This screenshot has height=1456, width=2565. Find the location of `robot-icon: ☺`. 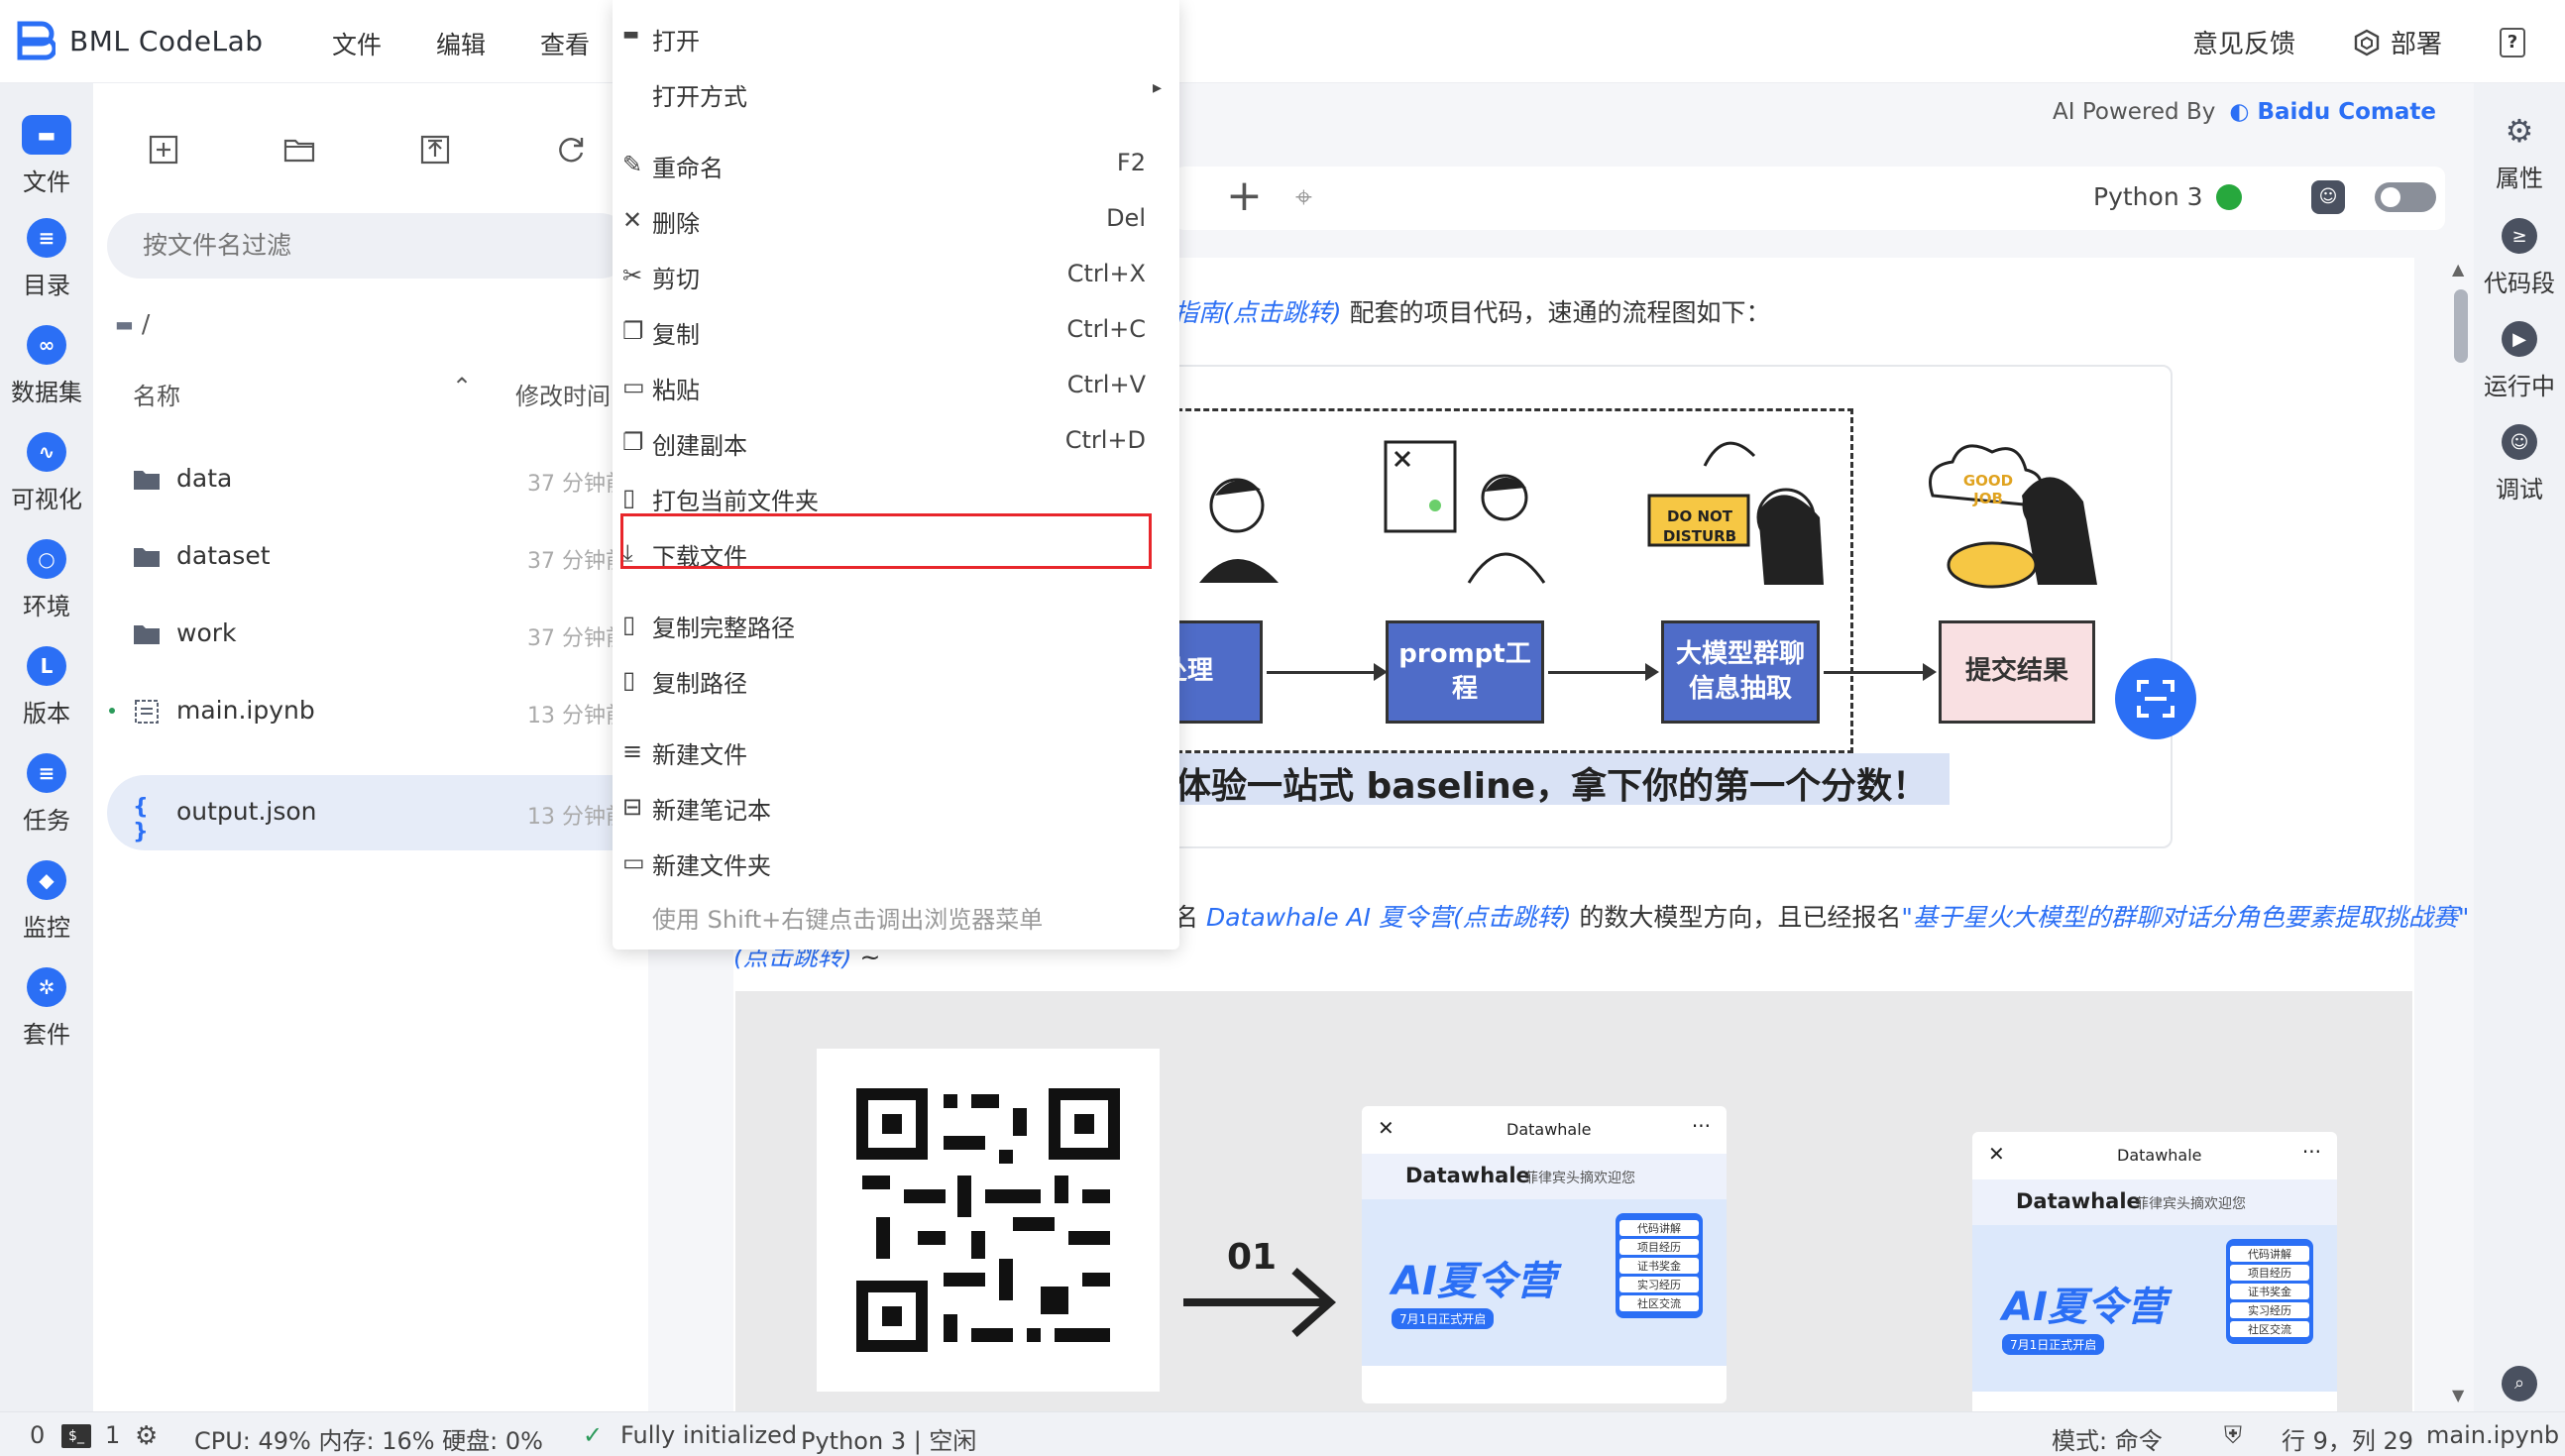

robot-icon: ☺ is located at coordinates (2328, 197).